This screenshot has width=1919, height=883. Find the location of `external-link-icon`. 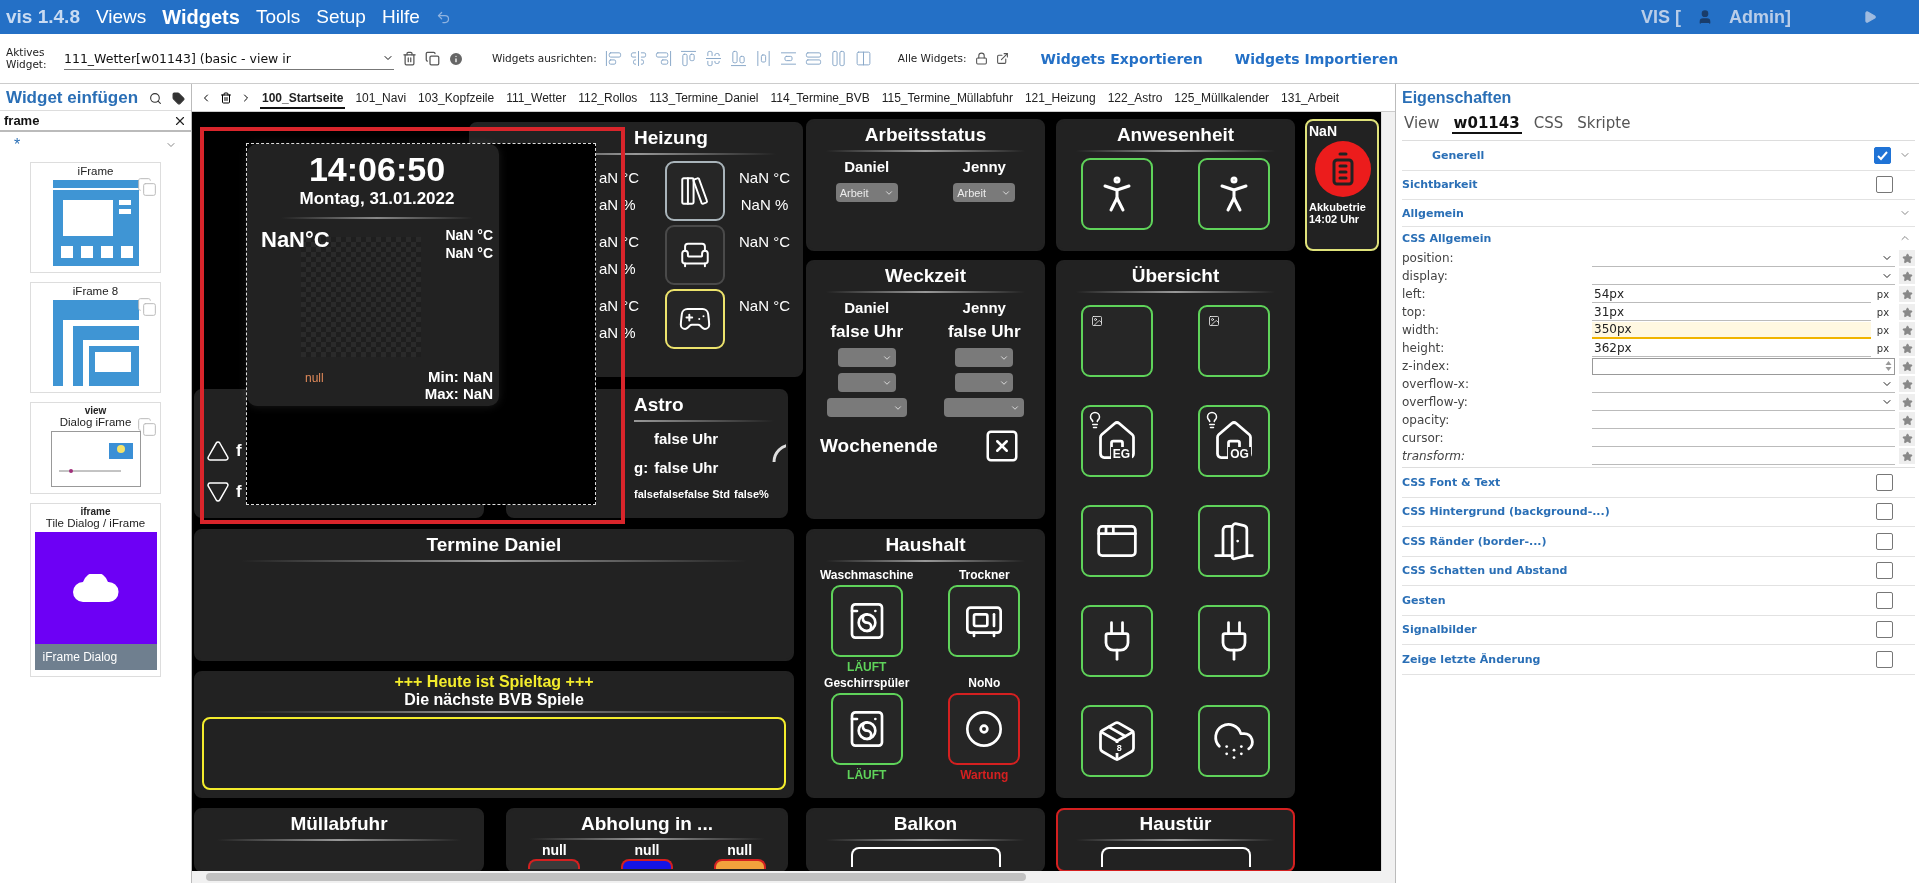

external-link-icon is located at coordinates (1002, 58).